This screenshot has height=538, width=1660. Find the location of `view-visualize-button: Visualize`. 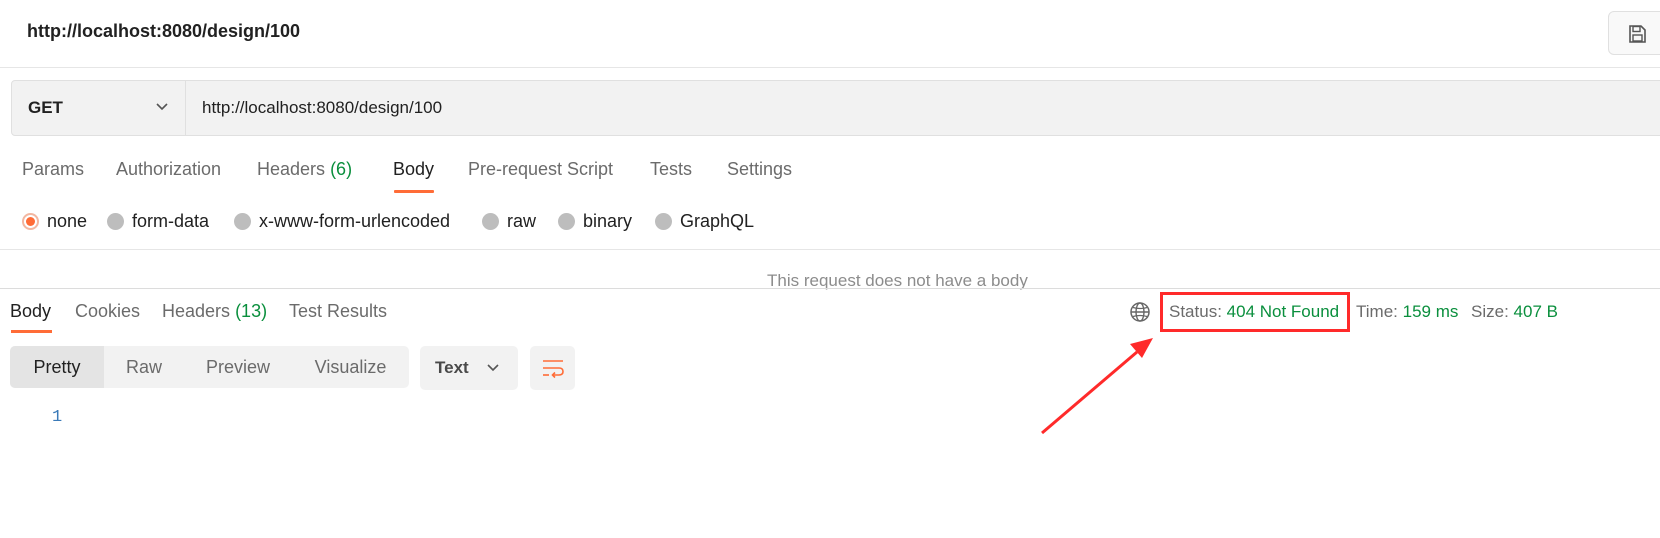

view-visualize-button: Visualize is located at coordinates (350, 367).